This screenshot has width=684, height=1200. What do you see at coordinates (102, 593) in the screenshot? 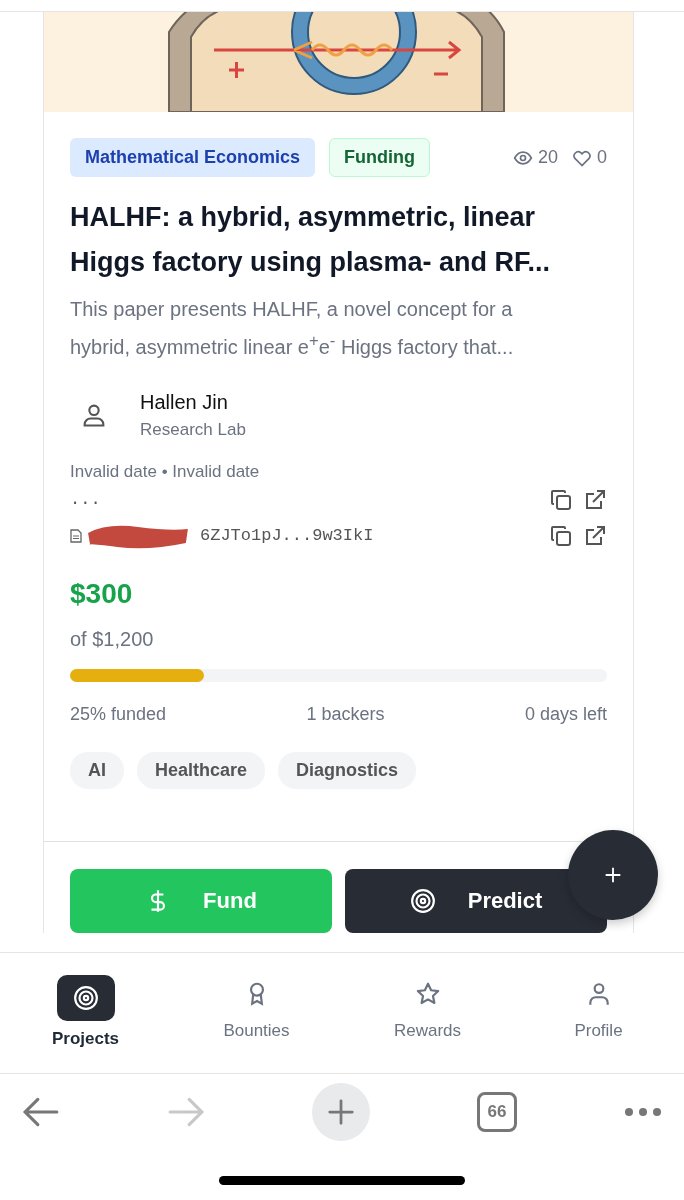
I see `amount-raised: $300` at bounding box center [102, 593].